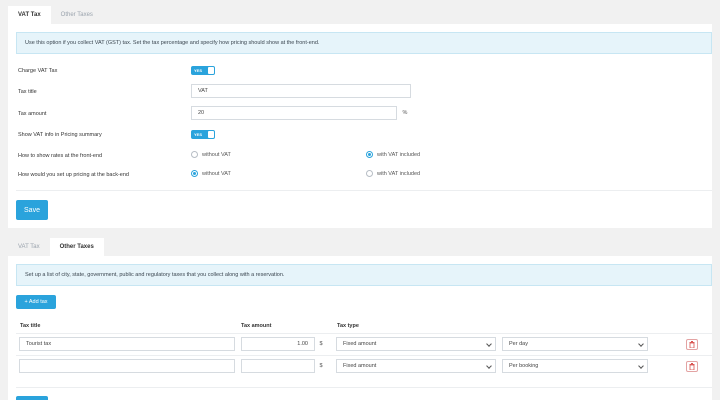  I want to click on charge-vat-toggle: YES, so click(203, 70).